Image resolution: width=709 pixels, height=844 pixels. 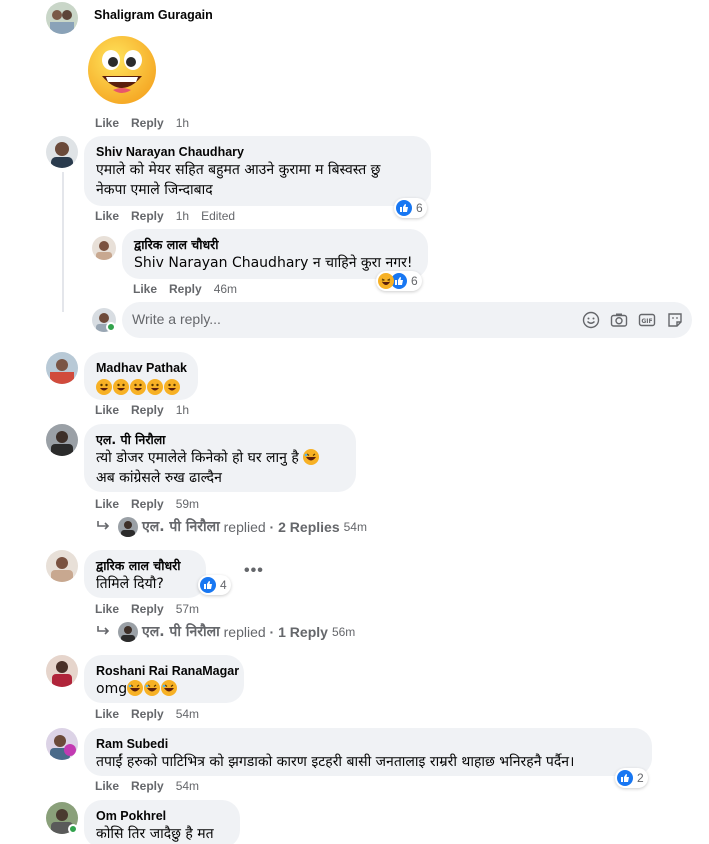 I want to click on emoji-icon, so click(x=591, y=320).